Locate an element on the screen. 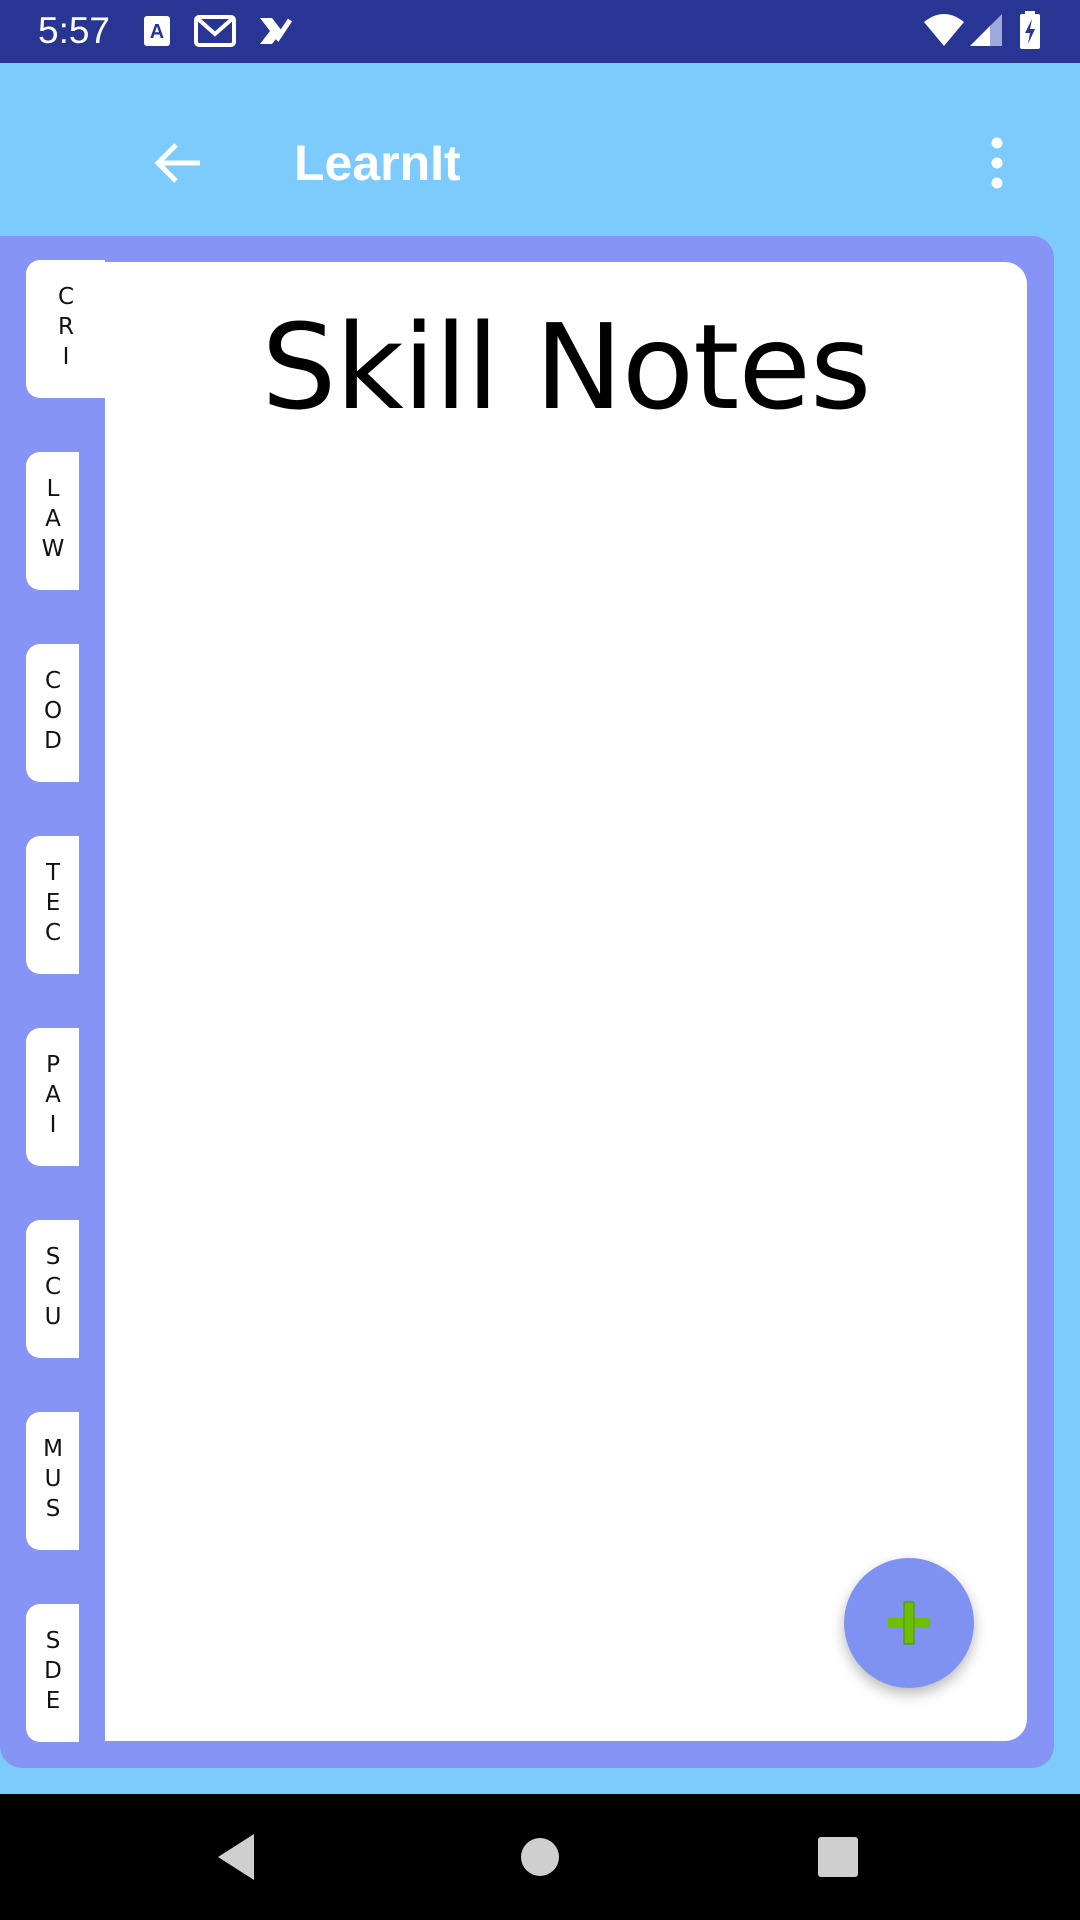  tab-label: PAI is located at coordinates (53, 1097).